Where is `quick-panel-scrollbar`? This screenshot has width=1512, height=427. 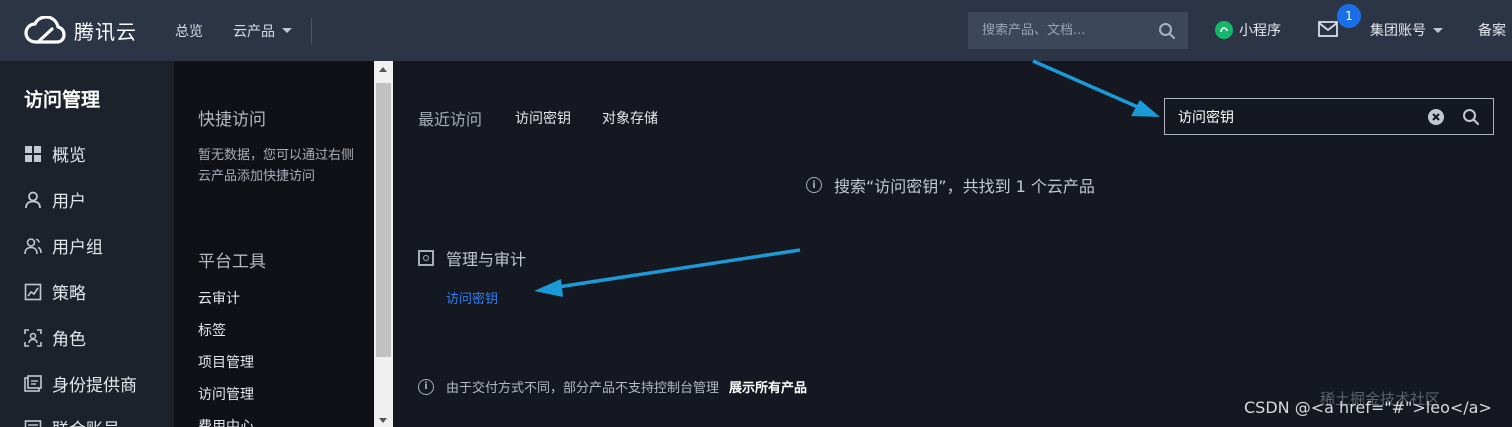 quick-panel-scrollbar is located at coordinates (383, 244).